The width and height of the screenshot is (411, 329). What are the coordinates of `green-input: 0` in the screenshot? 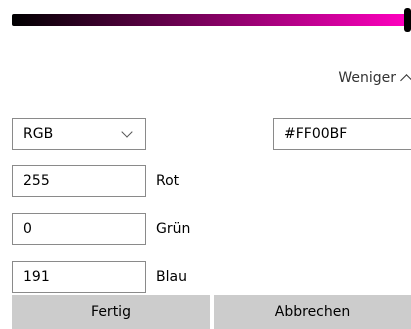 It's located at (79, 229).